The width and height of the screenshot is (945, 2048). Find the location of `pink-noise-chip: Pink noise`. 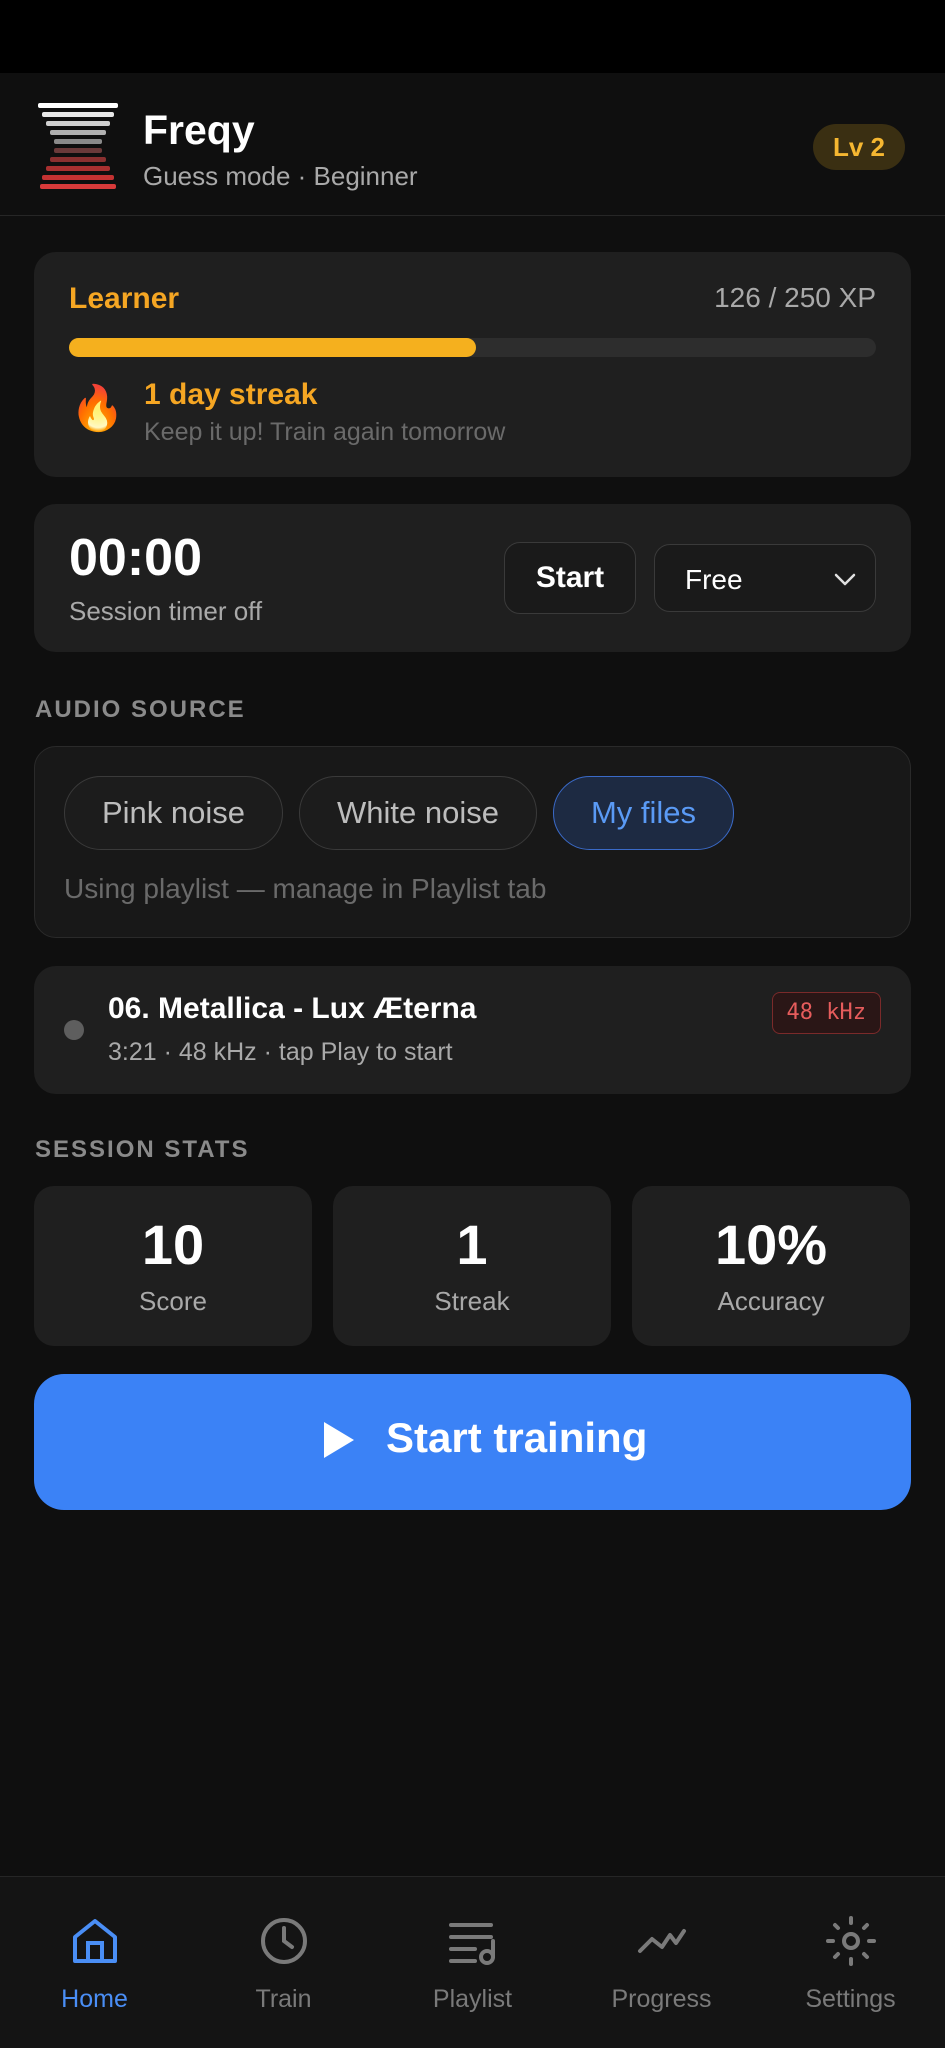

pink-noise-chip: Pink noise is located at coordinates (173, 813).